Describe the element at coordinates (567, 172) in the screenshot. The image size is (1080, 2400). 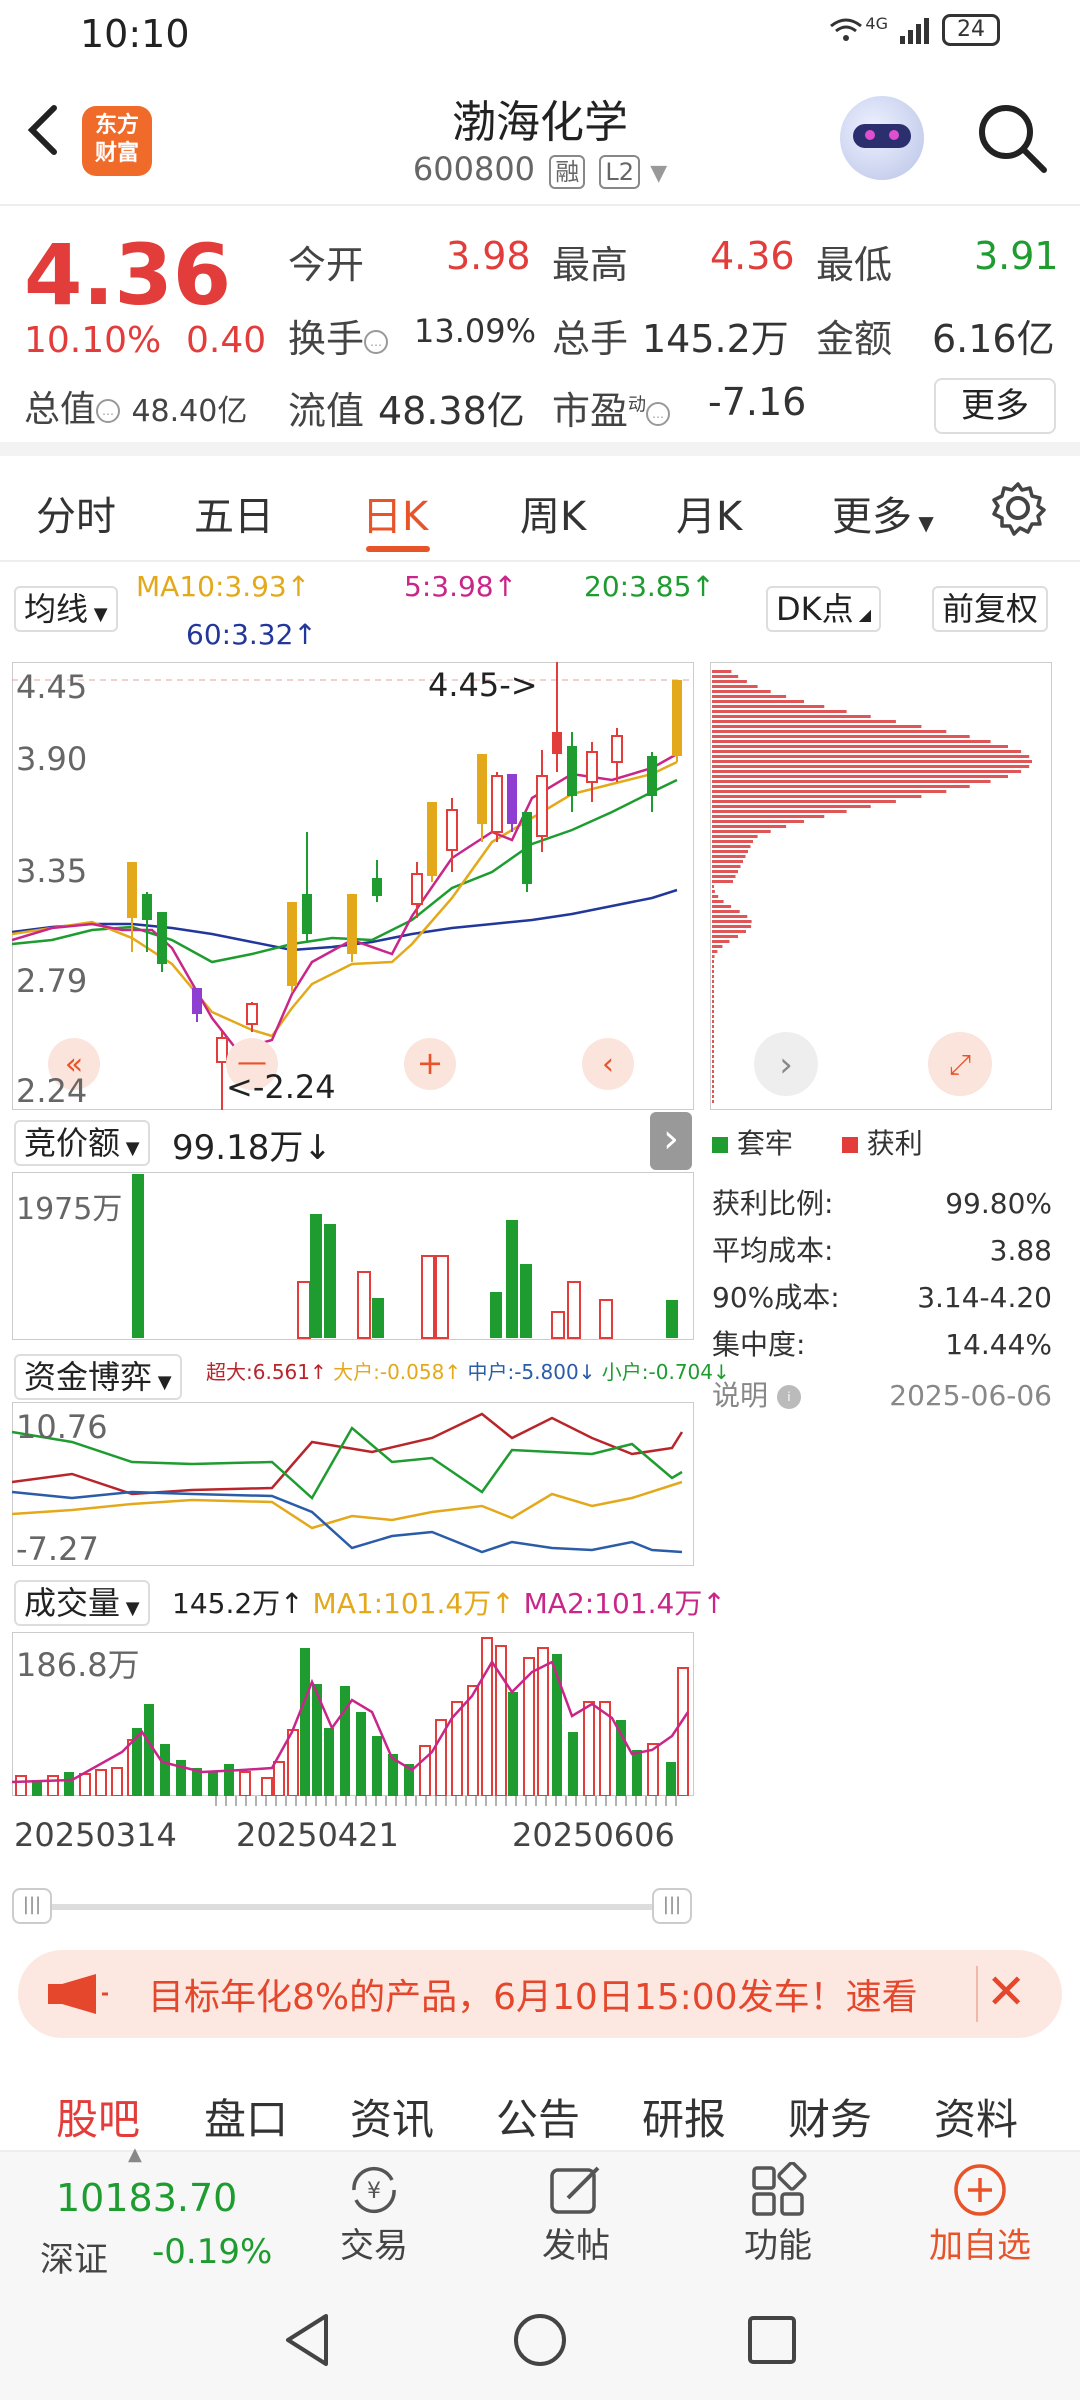
I see `margin-tag: 融` at that location.